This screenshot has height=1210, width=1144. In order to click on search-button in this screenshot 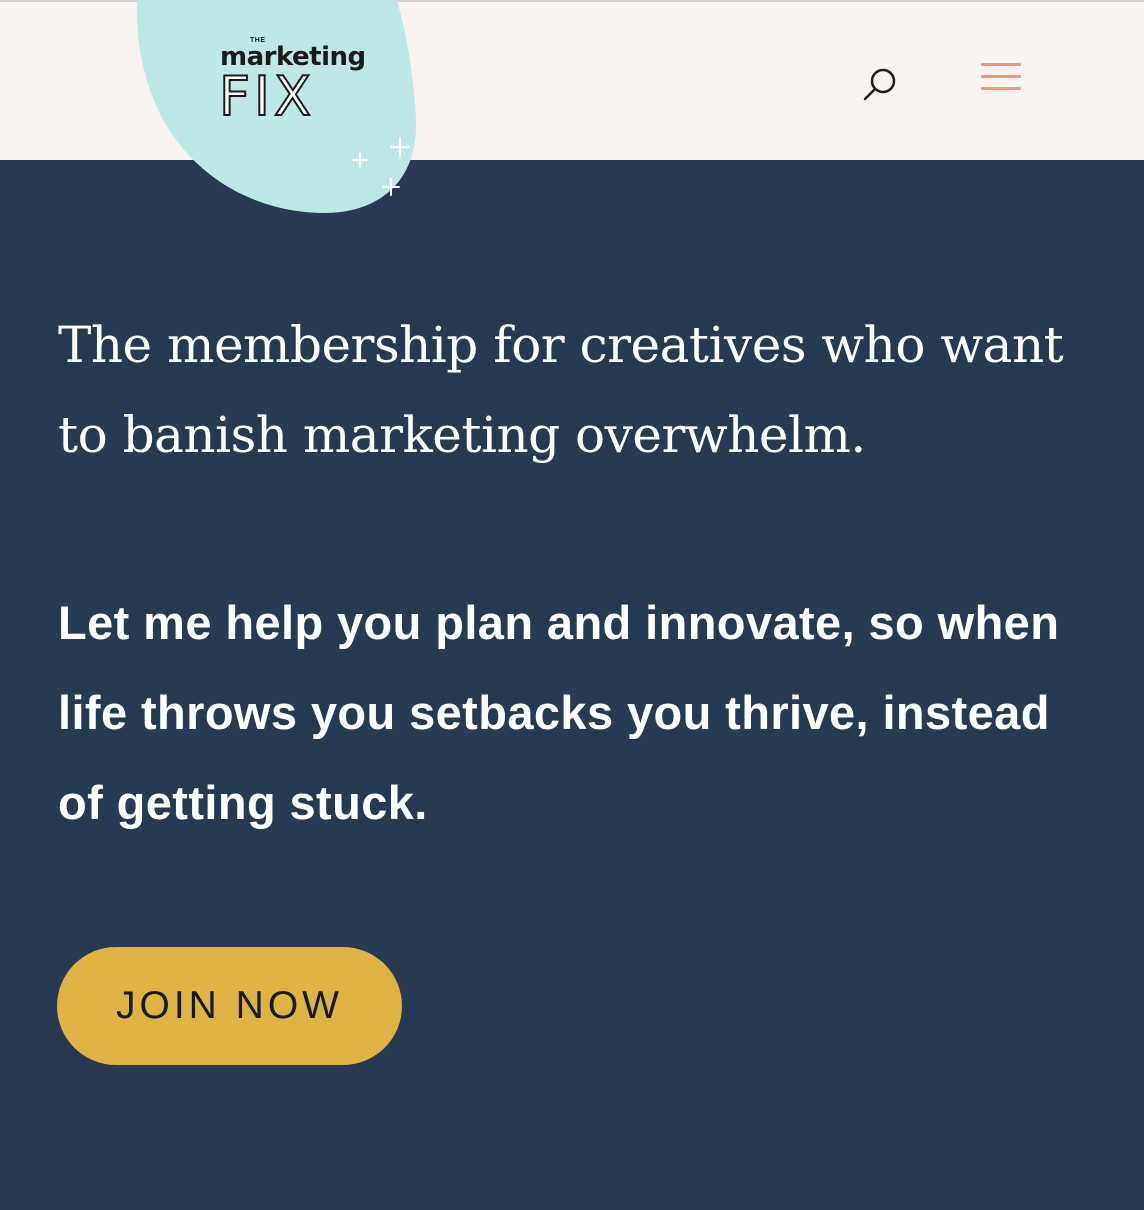, I will do `click(880, 84)`.